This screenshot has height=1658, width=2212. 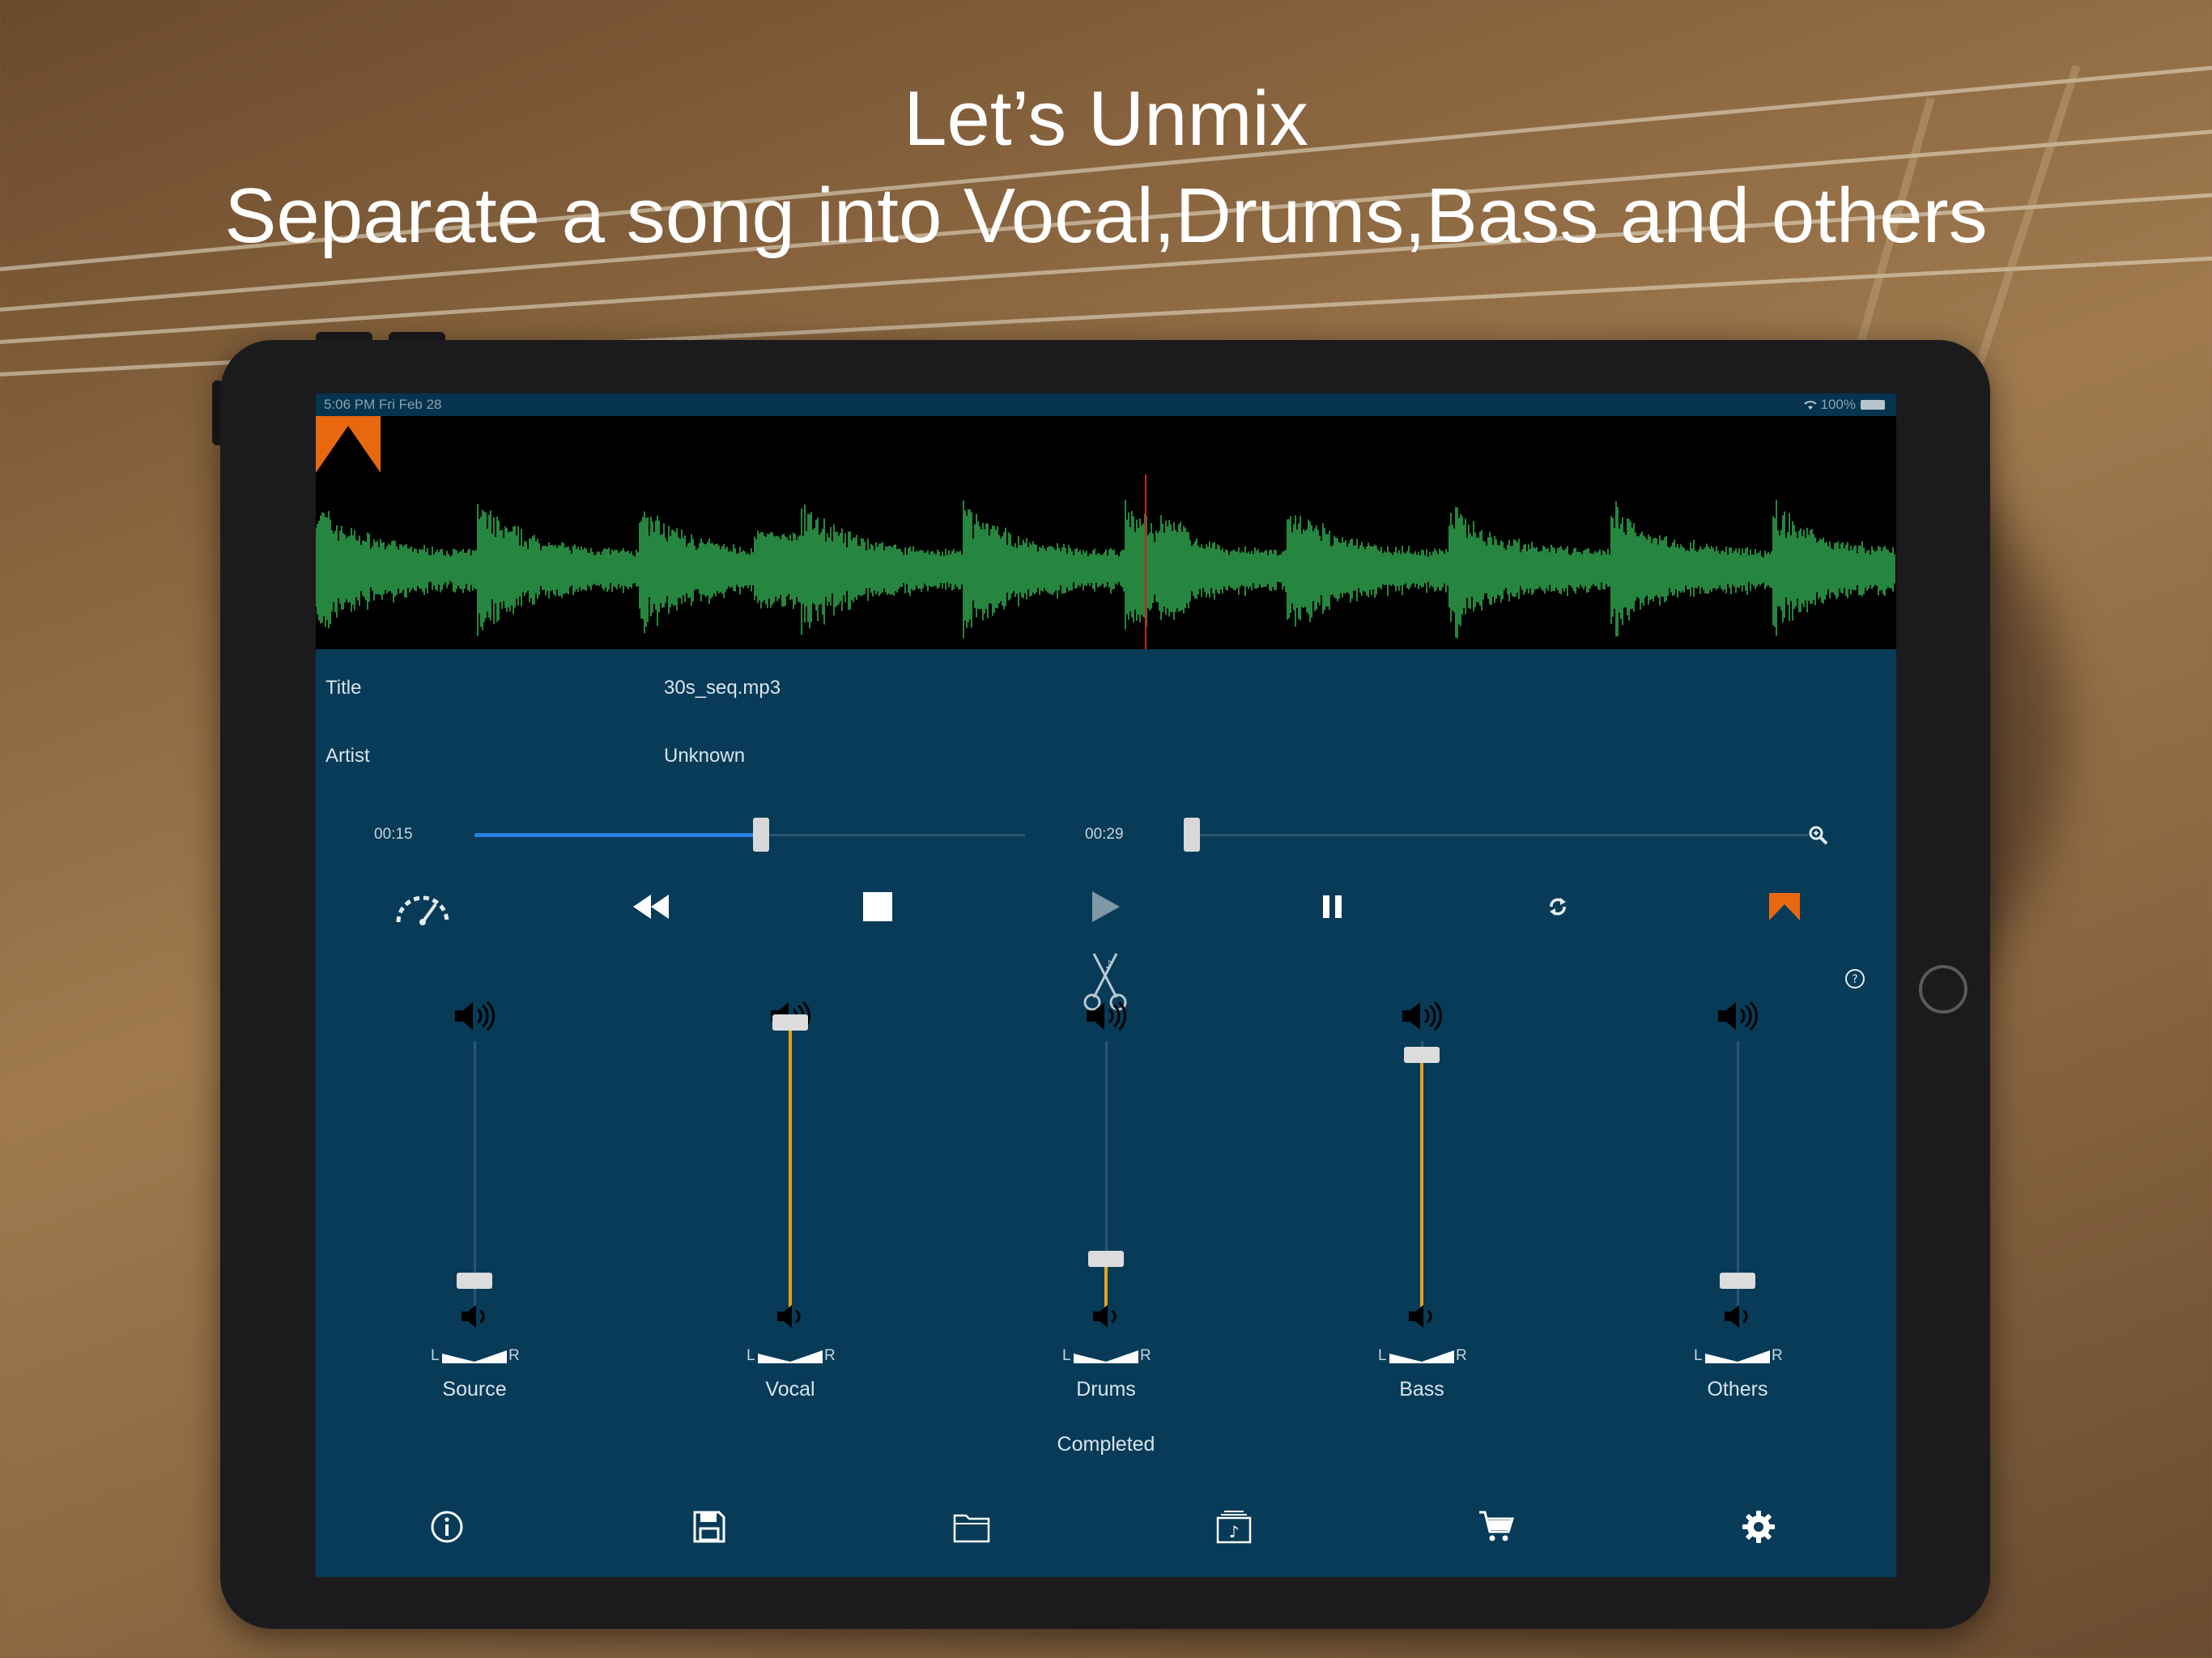 I want to click on speed-icon, so click(x=422, y=910).